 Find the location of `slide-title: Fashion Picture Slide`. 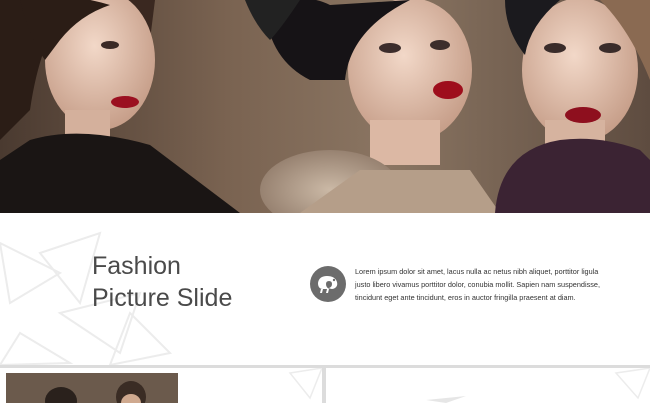

slide-title: Fashion Picture Slide is located at coordinates (192, 282).